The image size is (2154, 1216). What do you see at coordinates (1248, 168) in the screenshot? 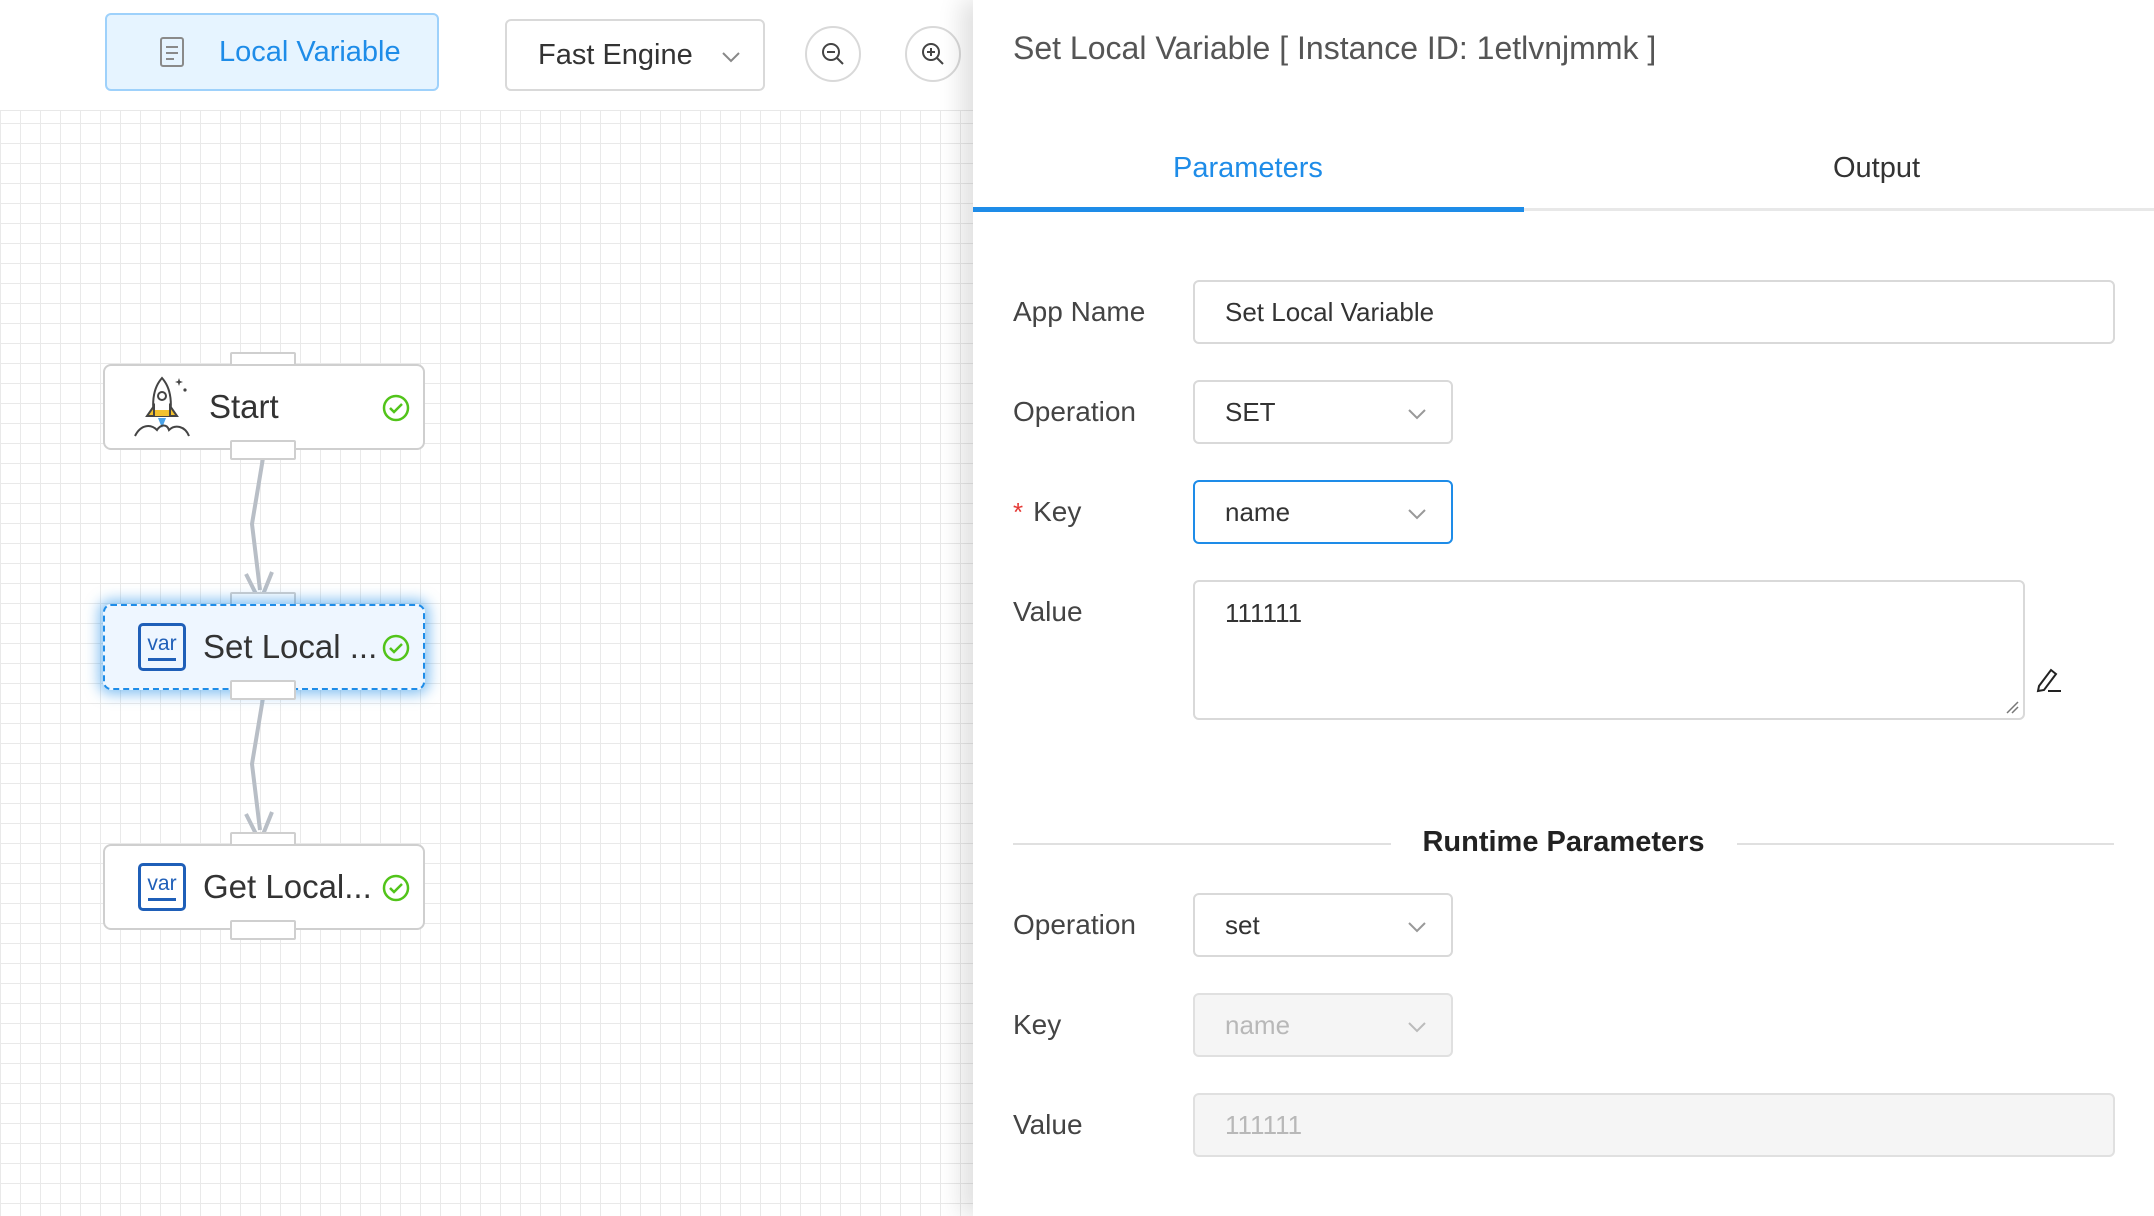
I see `tab-parameters: Parameters` at bounding box center [1248, 168].